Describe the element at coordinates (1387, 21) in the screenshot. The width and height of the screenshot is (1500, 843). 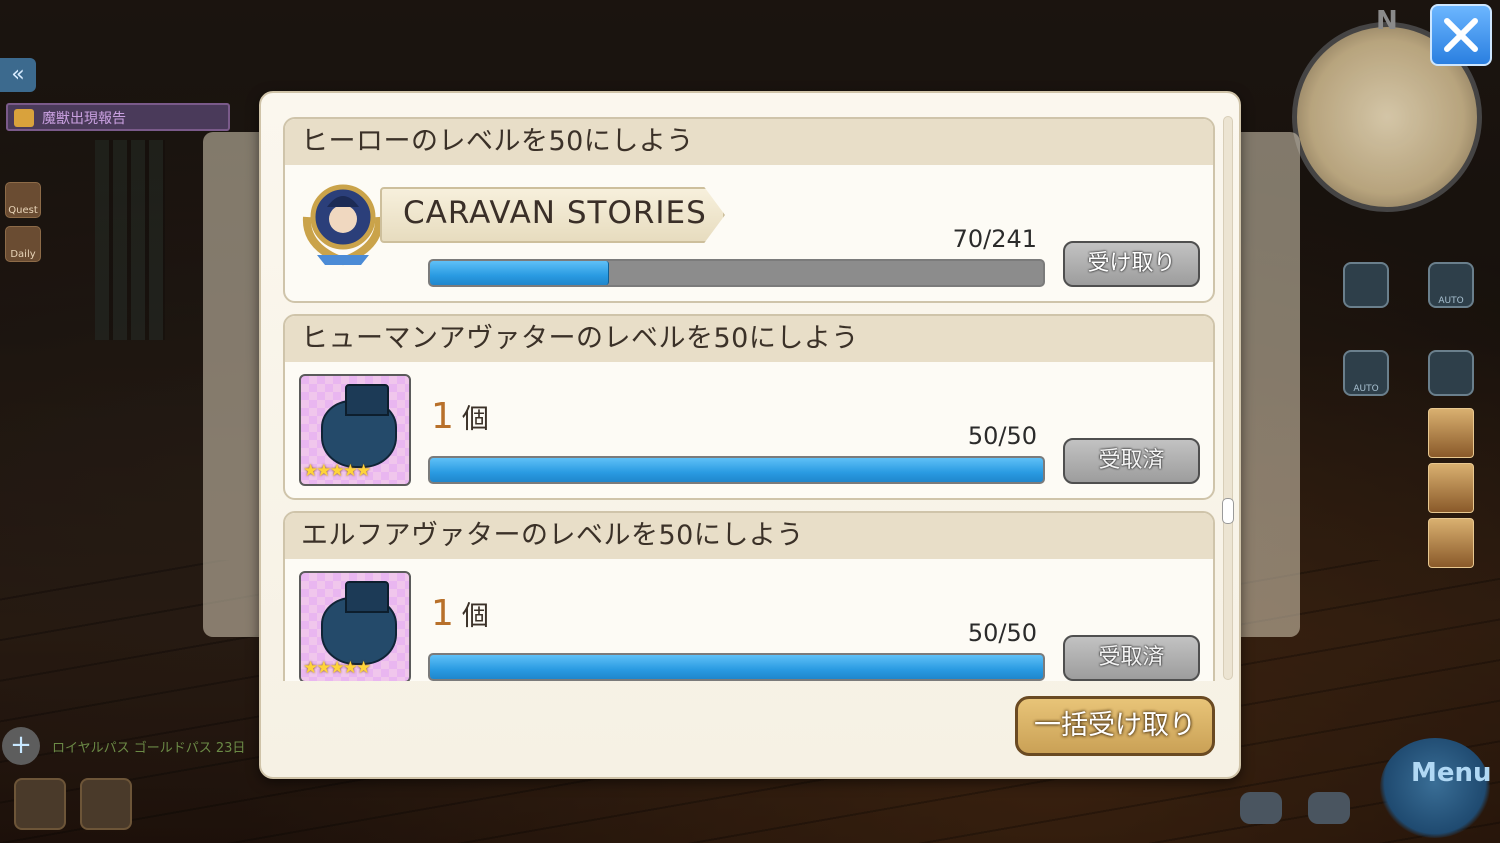
I see `minimap-north-label: N` at that location.